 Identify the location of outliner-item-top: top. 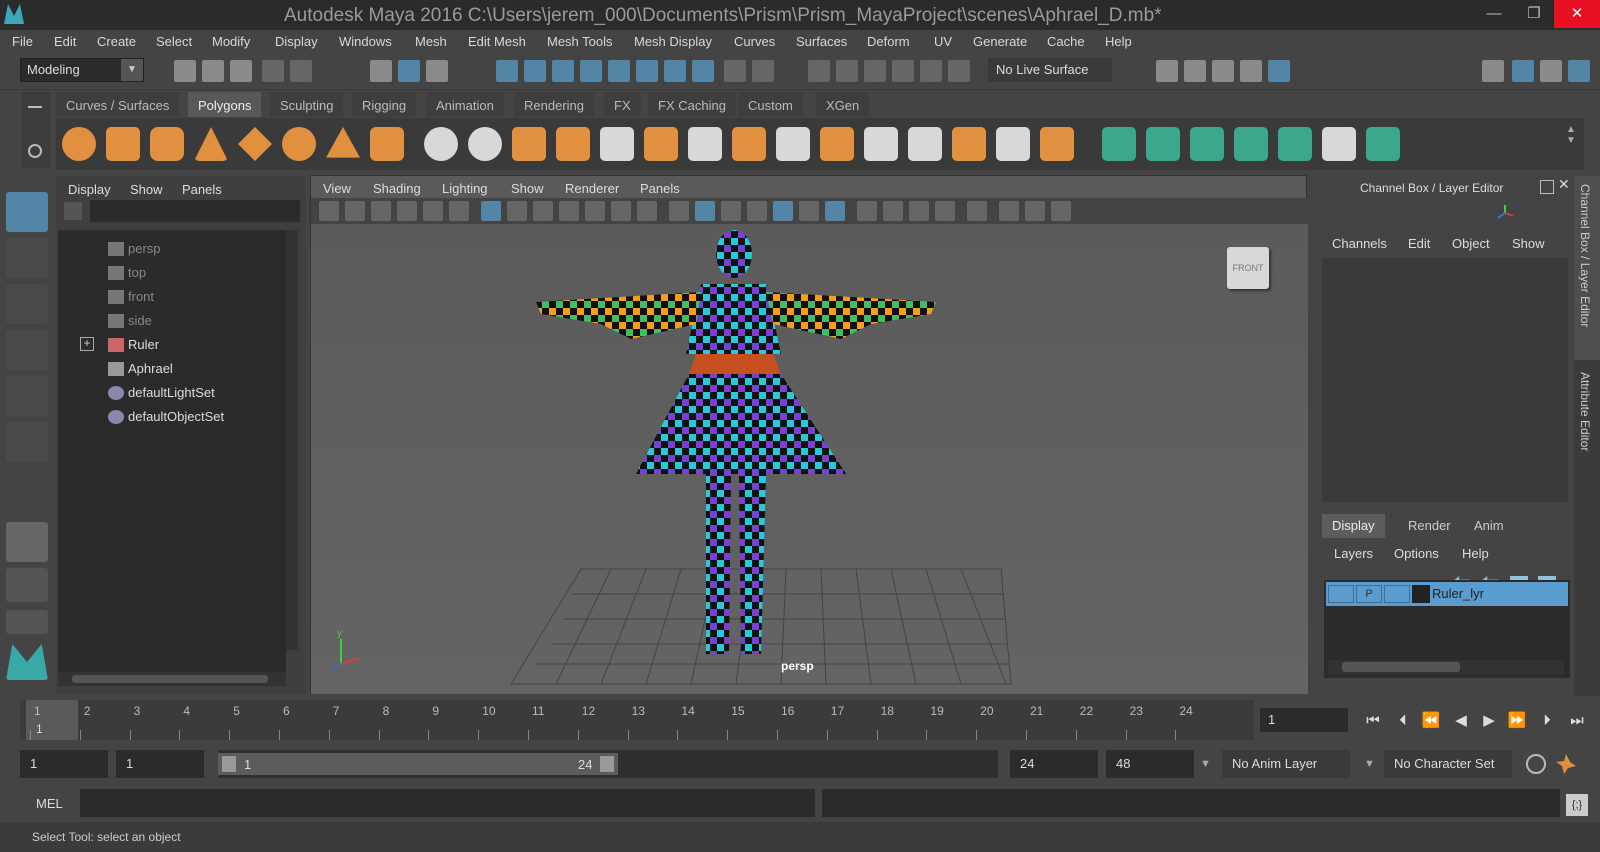
(137, 272).